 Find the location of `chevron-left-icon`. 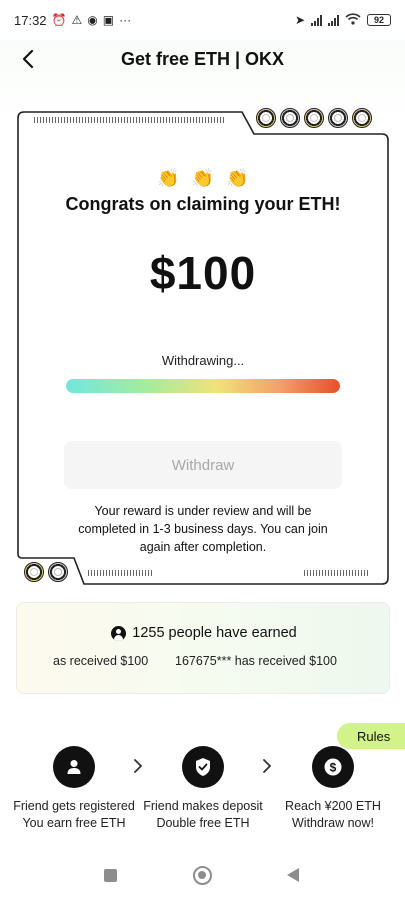

chevron-left-icon is located at coordinates (28, 59).